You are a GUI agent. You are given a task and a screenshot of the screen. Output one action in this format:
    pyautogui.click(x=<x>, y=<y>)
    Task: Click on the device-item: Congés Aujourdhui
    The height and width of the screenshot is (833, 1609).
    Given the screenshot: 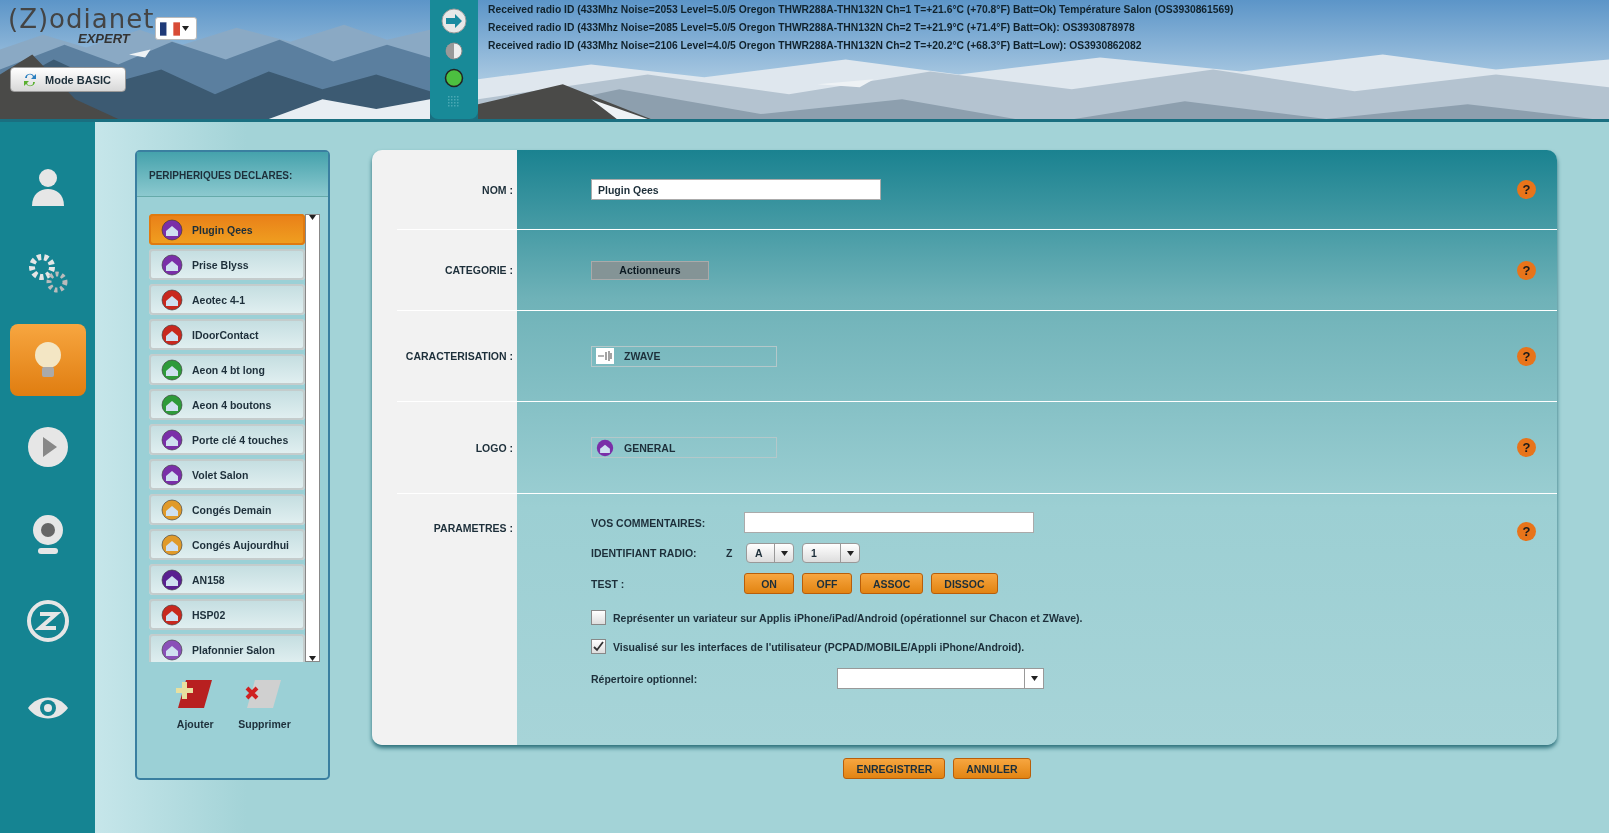 What is the action you would take?
    pyautogui.click(x=227, y=544)
    